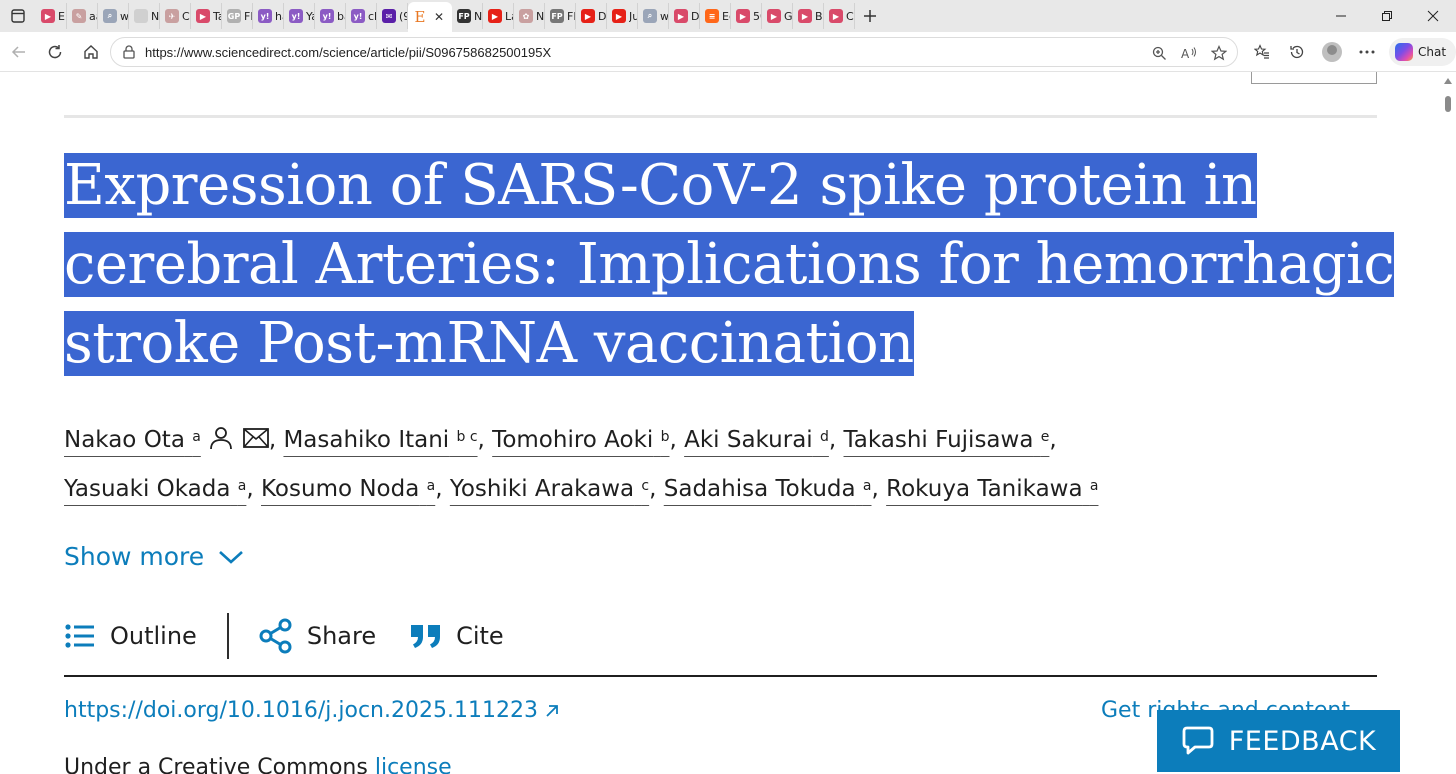  I want to click on new-tab-button, so click(870, 16).